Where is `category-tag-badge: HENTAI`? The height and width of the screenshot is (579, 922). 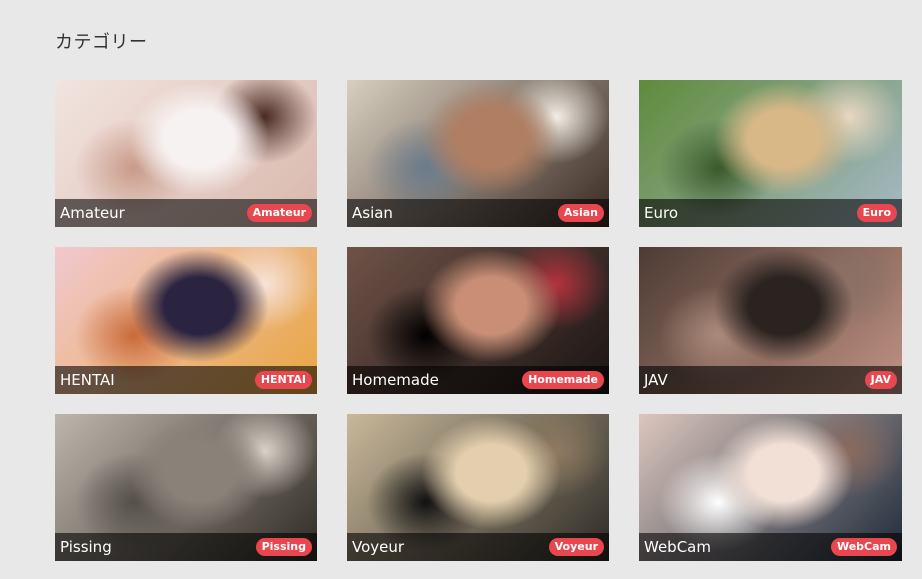 category-tag-badge: HENTAI is located at coordinates (283, 380).